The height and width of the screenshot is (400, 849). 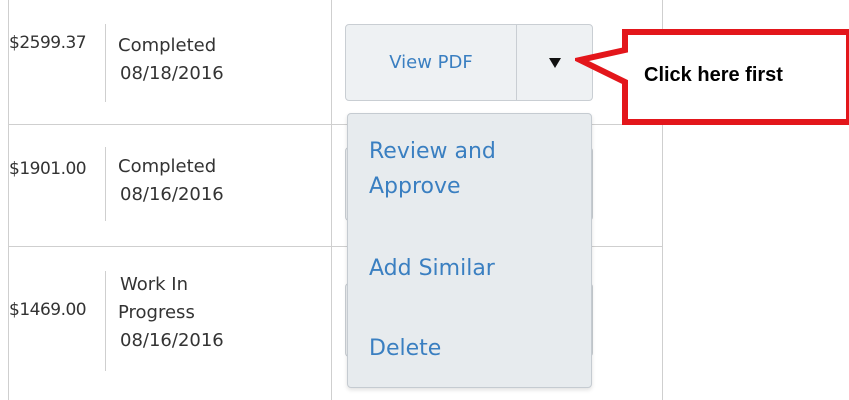 What do you see at coordinates (48, 43) in the screenshot?
I see `amount-cell: $2599.37` at bounding box center [48, 43].